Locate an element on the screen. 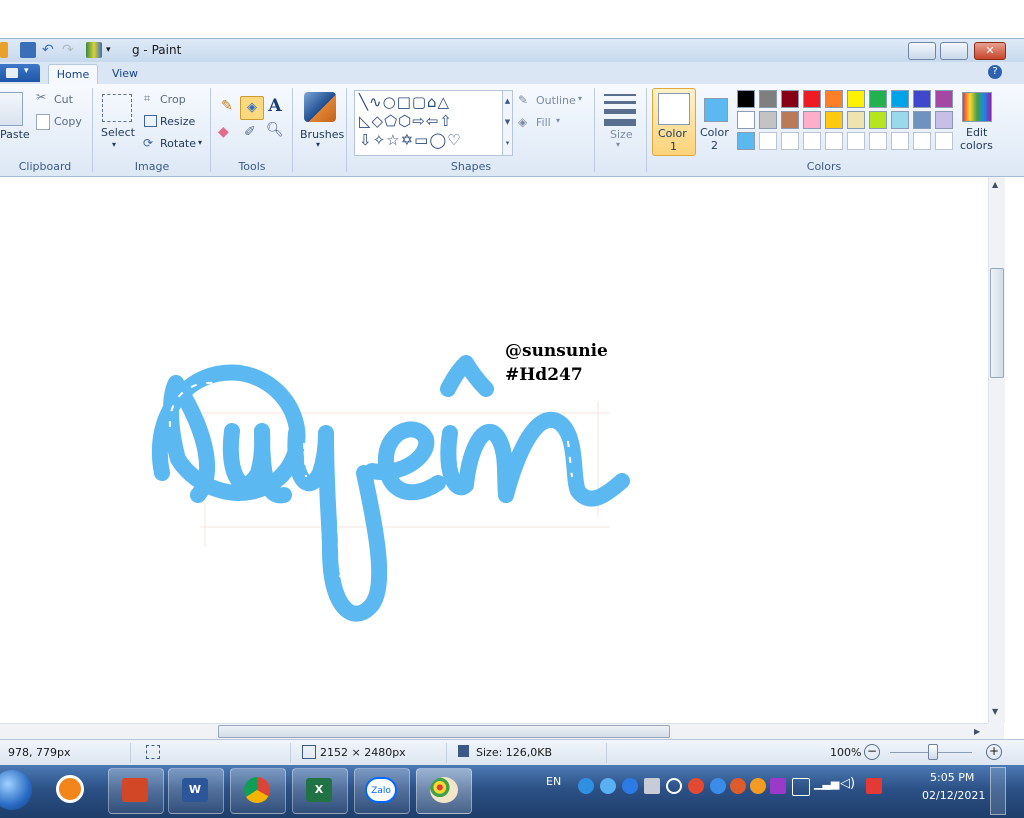  shapes-scroll-icon: ▲ ▼ ▾ is located at coordinates (507, 123).